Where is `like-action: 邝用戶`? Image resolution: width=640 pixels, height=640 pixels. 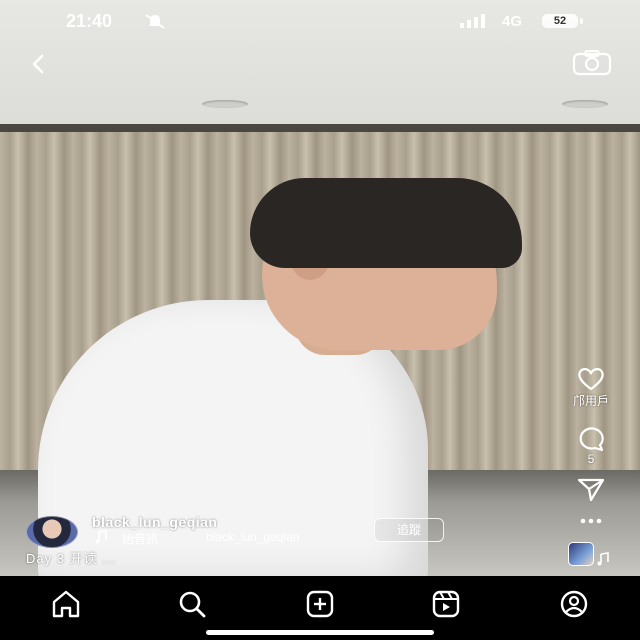
like-action: 邝用戶 is located at coordinates (591, 387).